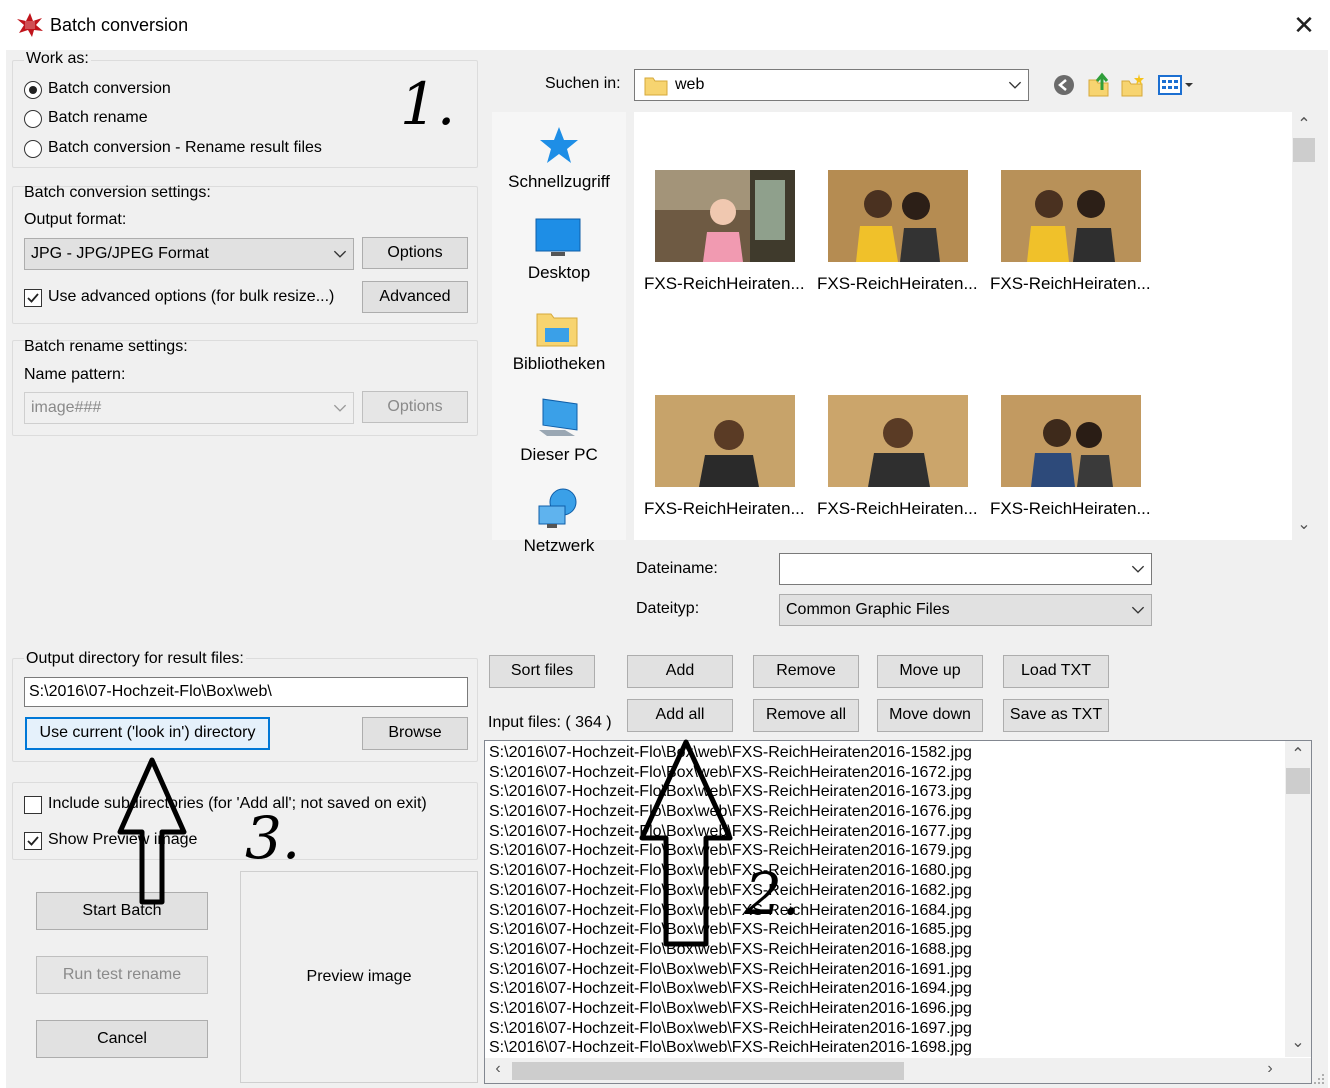 This screenshot has width=1330, height=1088. What do you see at coordinates (415, 297) in the screenshot?
I see `advanced-button: Advanced` at bounding box center [415, 297].